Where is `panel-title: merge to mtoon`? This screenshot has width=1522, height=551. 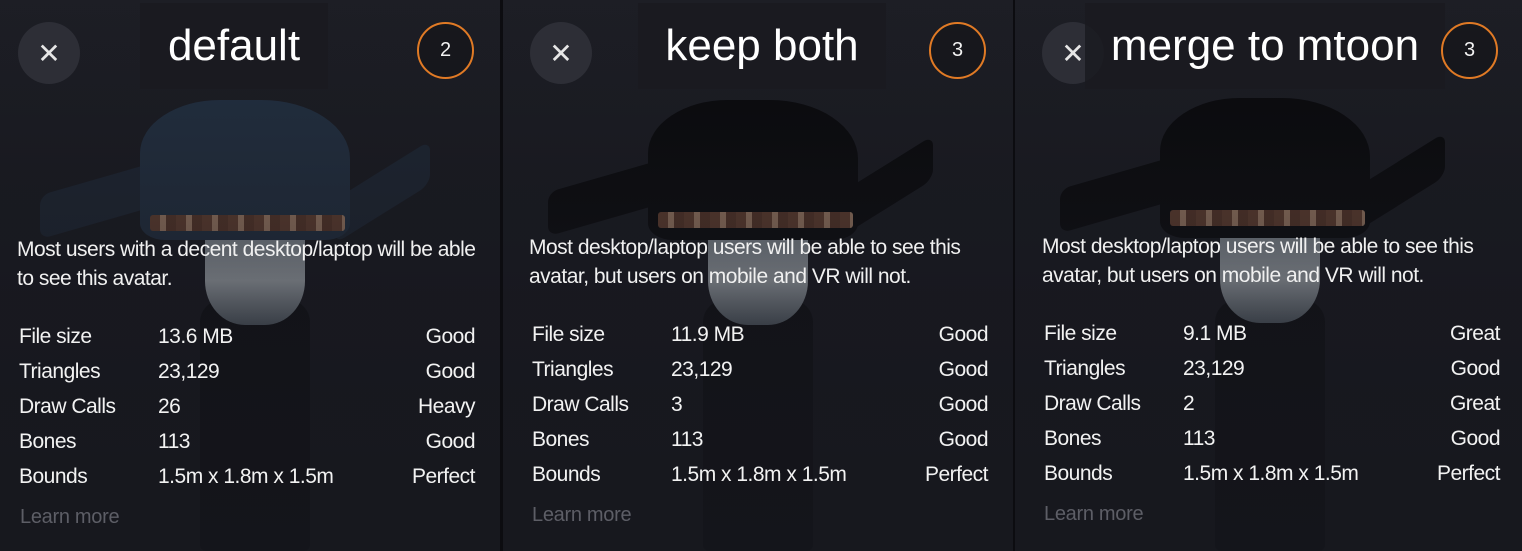
panel-title: merge to mtoon is located at coordinates (1265, 46).